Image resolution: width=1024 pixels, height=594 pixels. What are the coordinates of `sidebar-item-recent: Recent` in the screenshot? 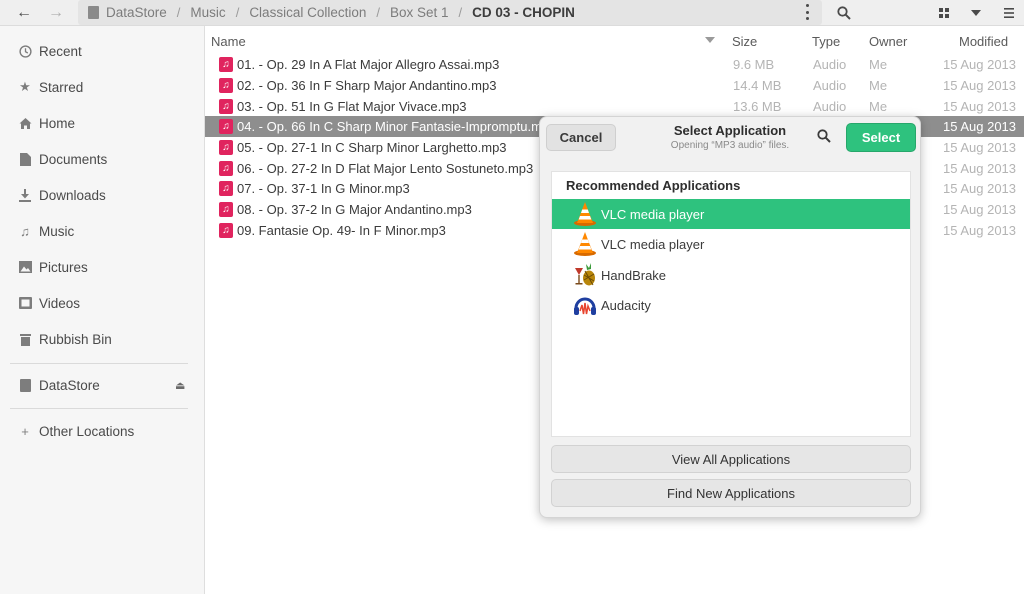 It's located at (102, 51).